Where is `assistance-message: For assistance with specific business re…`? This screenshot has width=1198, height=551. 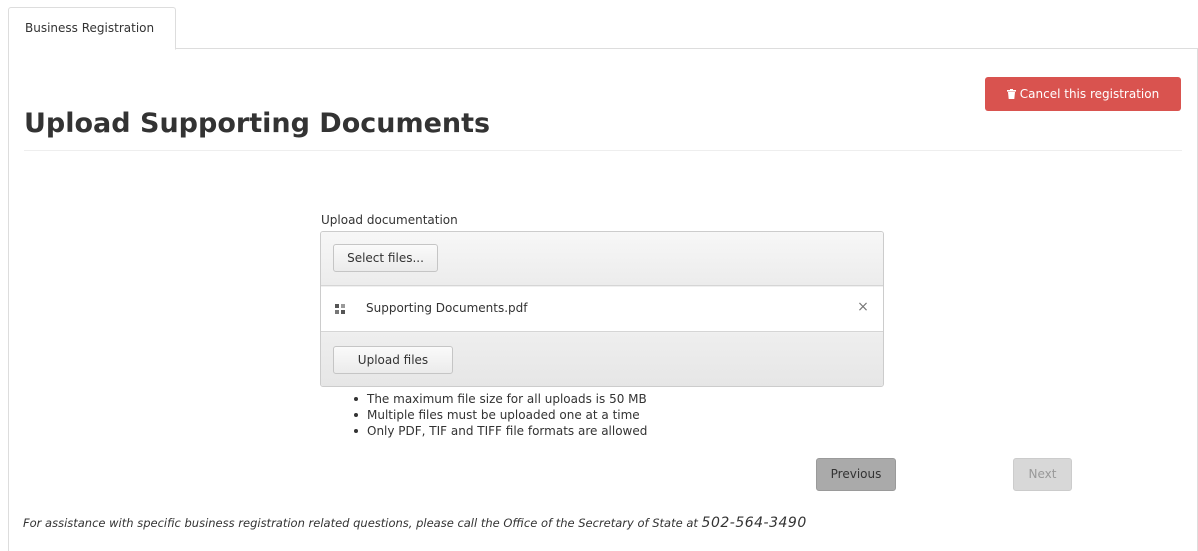
assistance-message: For assistance with specific business re… is located at coordinates (360, 523).